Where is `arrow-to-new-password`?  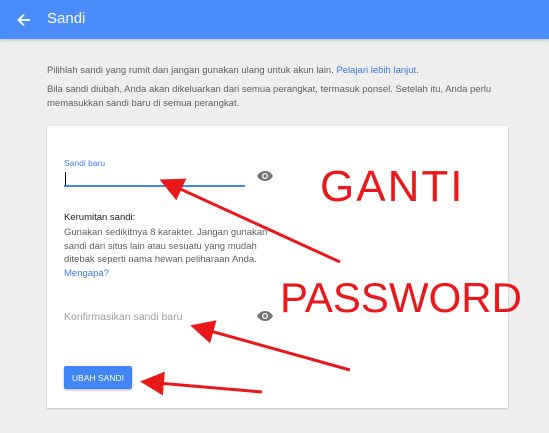
arrow-to-new-password is located at coordinates (250, 221).